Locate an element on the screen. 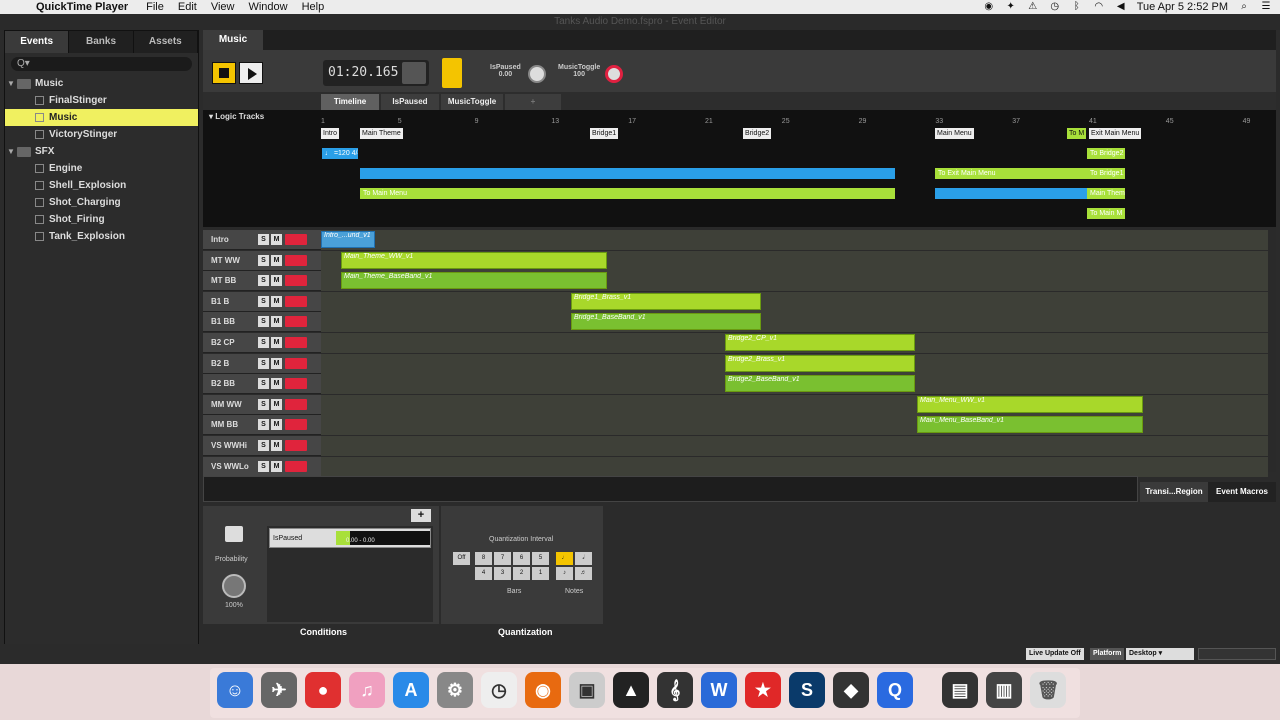 The height and width of the screenshot is (720, 1280). menu-window: Window is located at coordinates (267, 7).